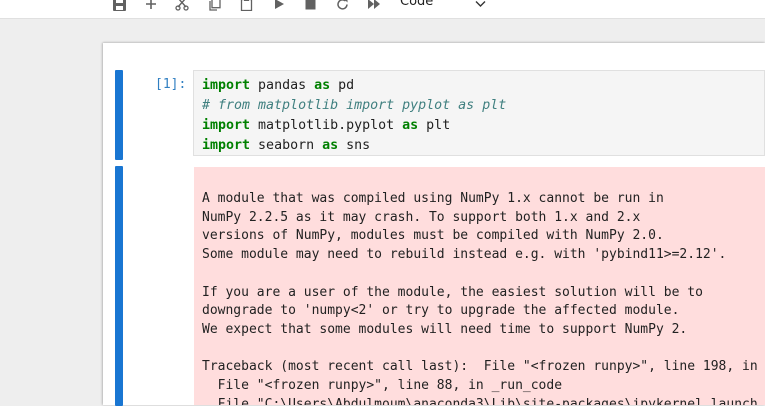  I want to click on cell-type-select: Code, so click(446, 6).